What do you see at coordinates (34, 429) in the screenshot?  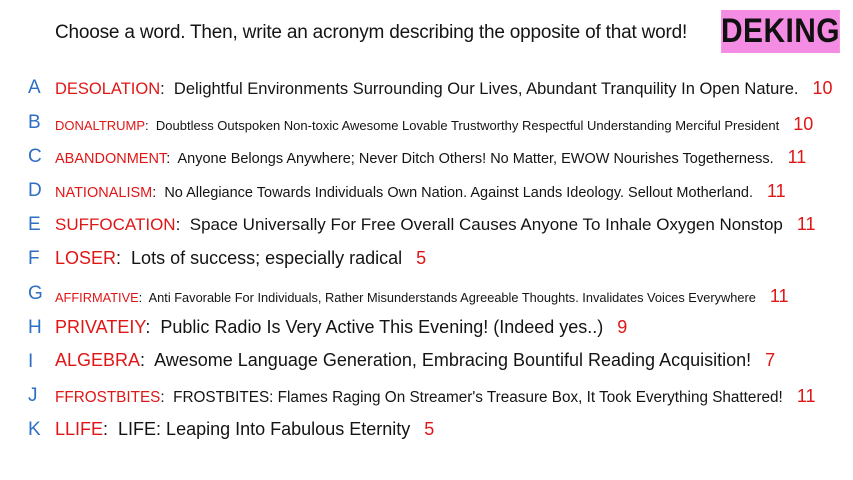 I see `entry-letter: K` at bounding box center [34, 429].